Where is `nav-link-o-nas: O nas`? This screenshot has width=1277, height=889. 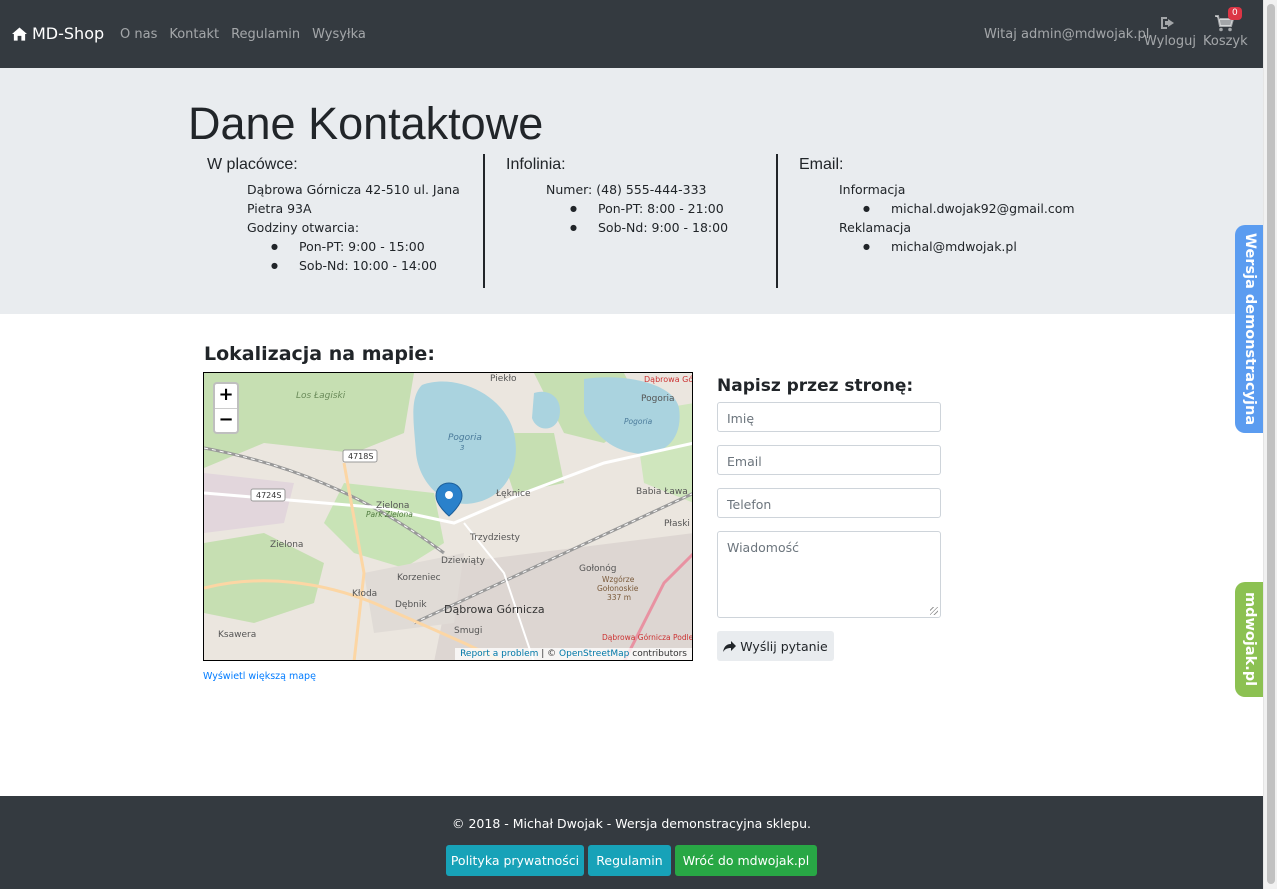
nav-link-o-nas: O nas is located at coordinates (138, 34).